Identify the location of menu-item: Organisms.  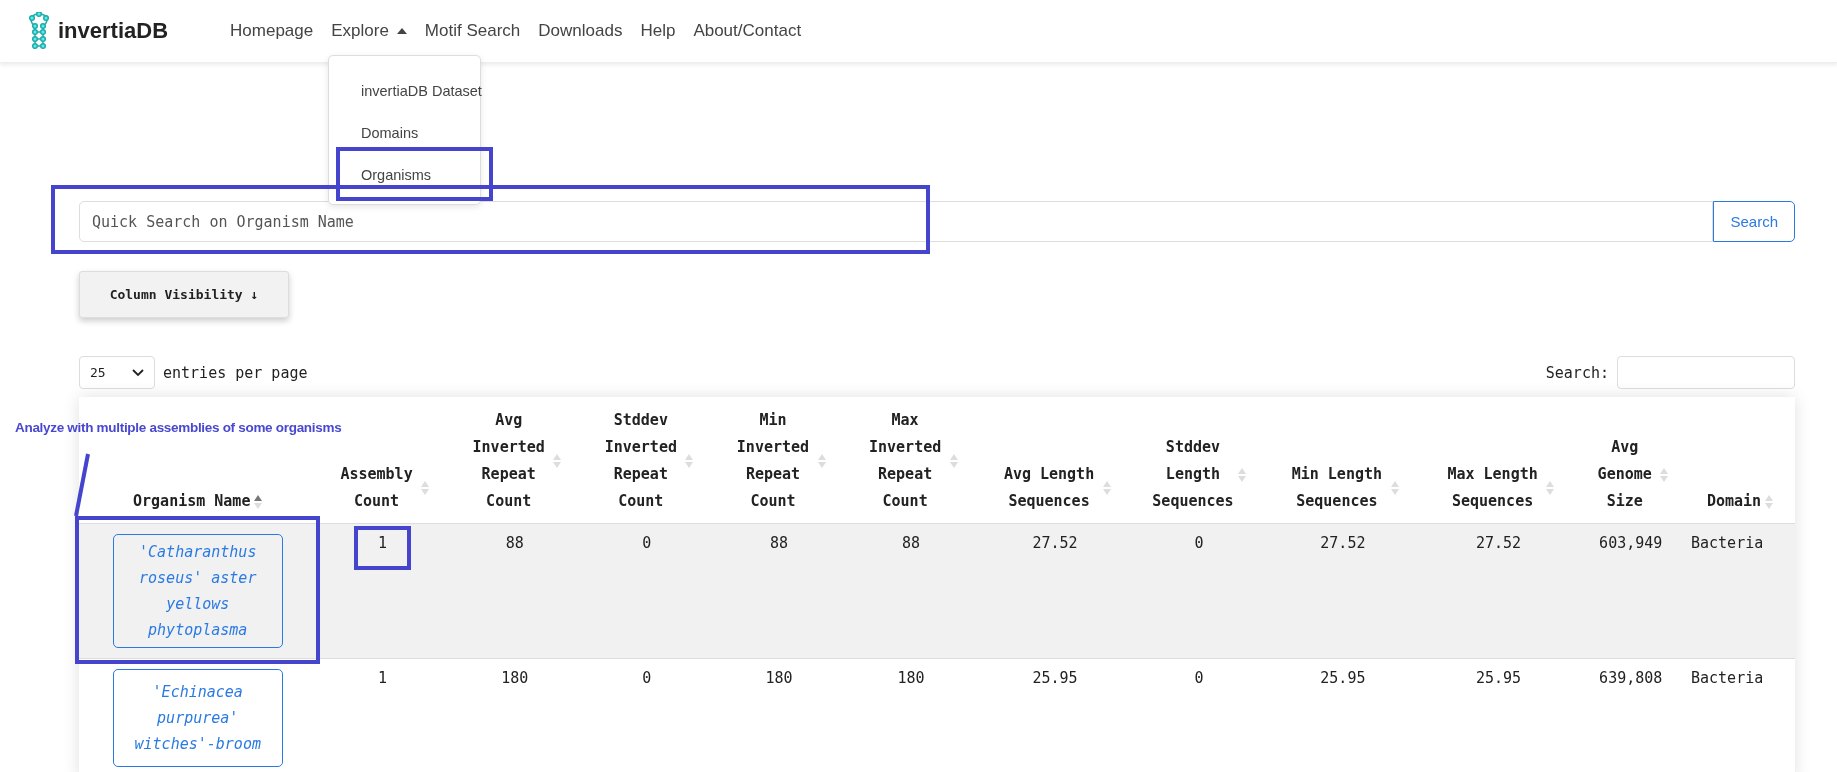
(404, 175).